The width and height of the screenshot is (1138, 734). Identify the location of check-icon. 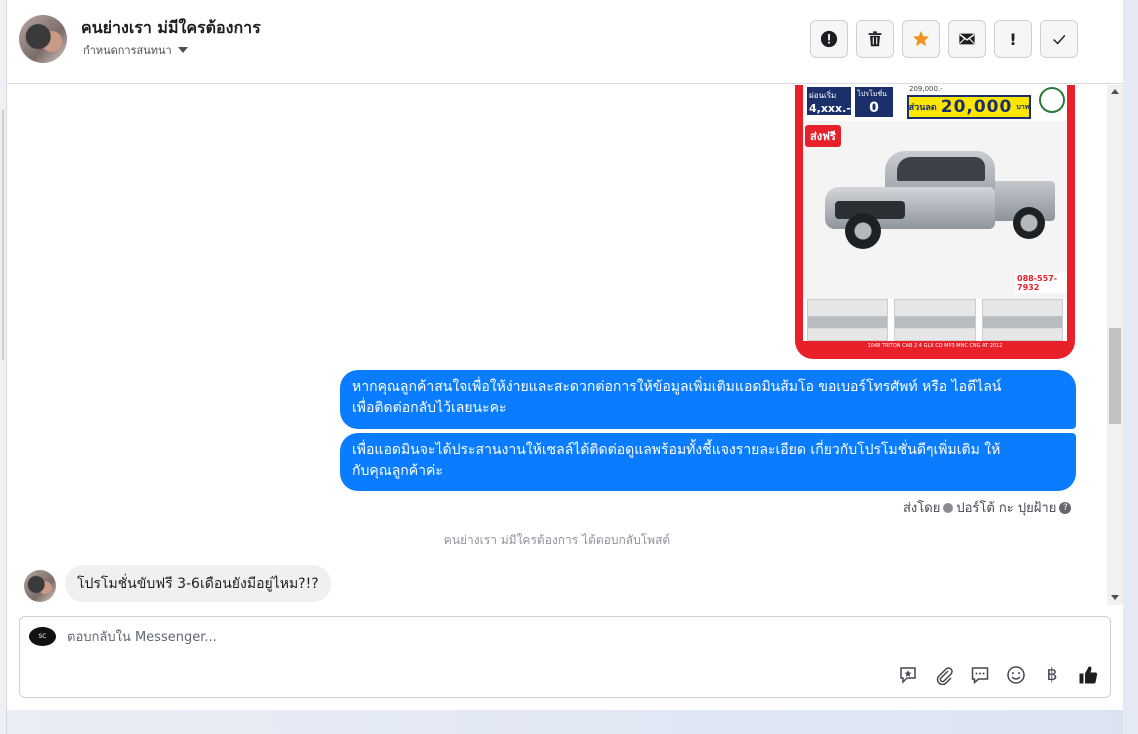
(1059, 39).